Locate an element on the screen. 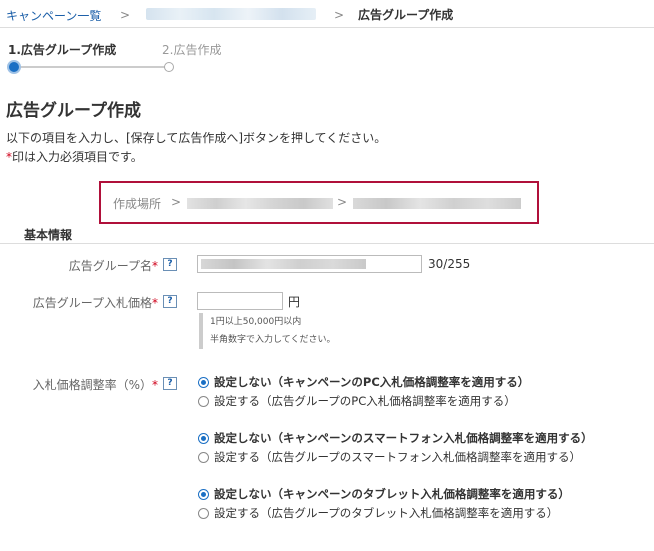  step-2-dot-inactive is located at coordinates (169, 67).